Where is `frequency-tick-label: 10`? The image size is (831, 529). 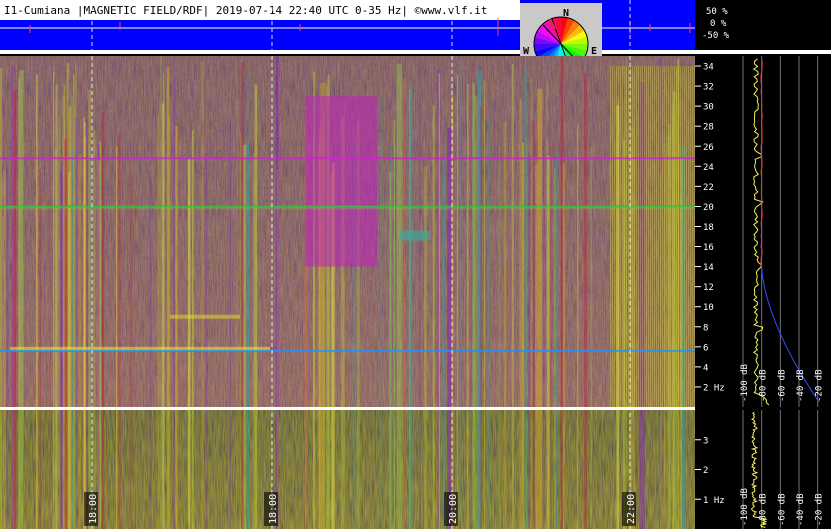 frequency-tick-label: 10 is located at coordinates (708, 308).